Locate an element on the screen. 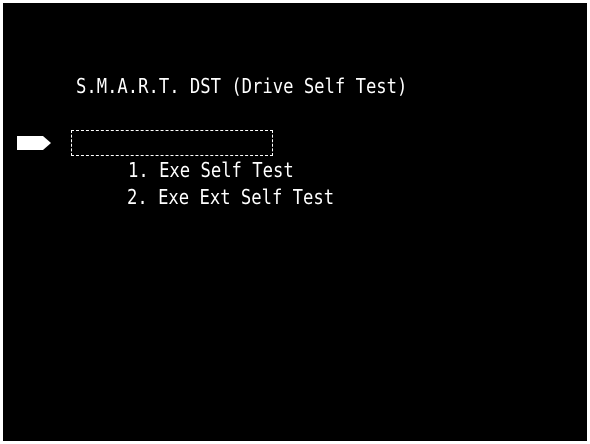 The height and width of the screenshot is (444, 590). menu-item-exe-ext-self-test: 2. Exe Ext Self Test is located at coordinates (202, 183).